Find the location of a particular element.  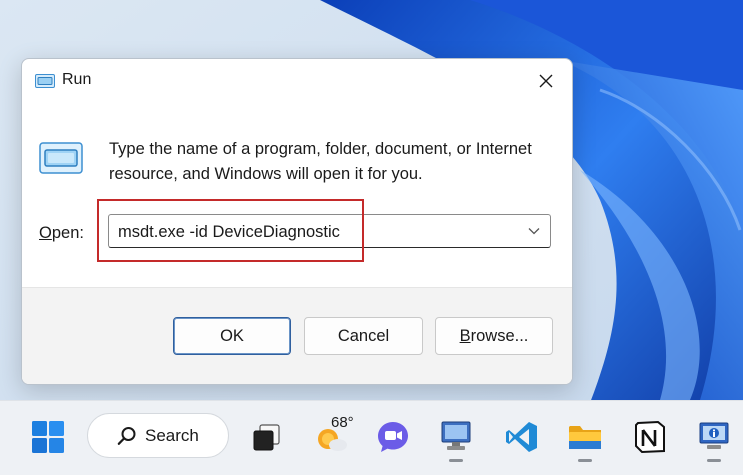

notion-icon is located at coordinates (650, 437).